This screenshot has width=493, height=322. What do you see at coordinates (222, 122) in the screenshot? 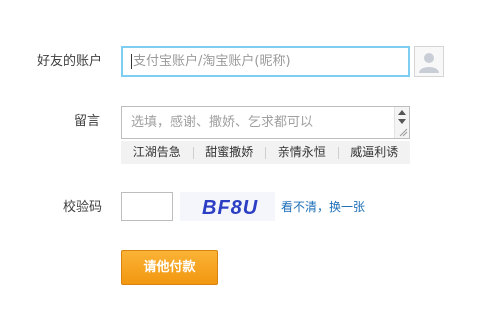
I see `message-placeholder: 选填，感谢、撒娇、乞求都可以` at bounding box center [222, 122].